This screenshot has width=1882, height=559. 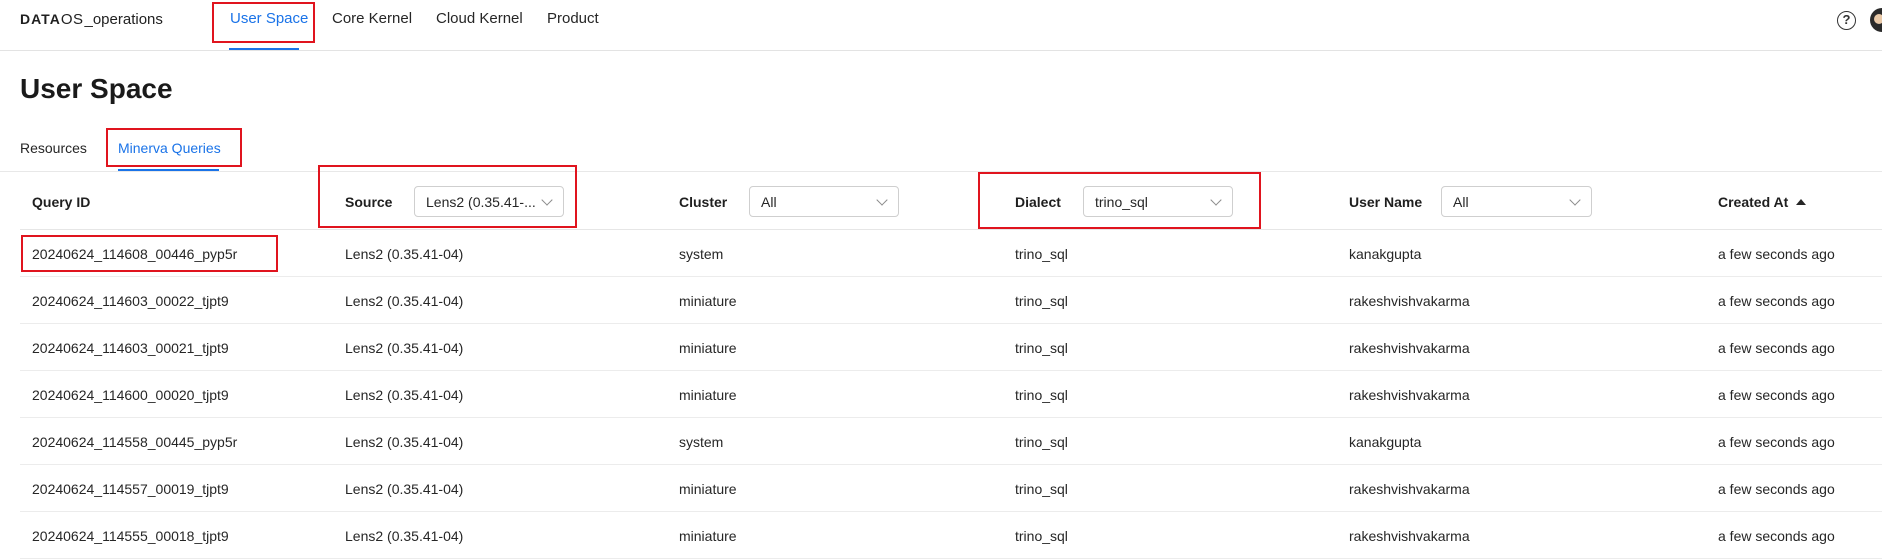 What do you see at coordinates (169, 148) in the screenshot?
I see `tab-minerva-queries: Minerva Queries` at bounding box center [169, 148].